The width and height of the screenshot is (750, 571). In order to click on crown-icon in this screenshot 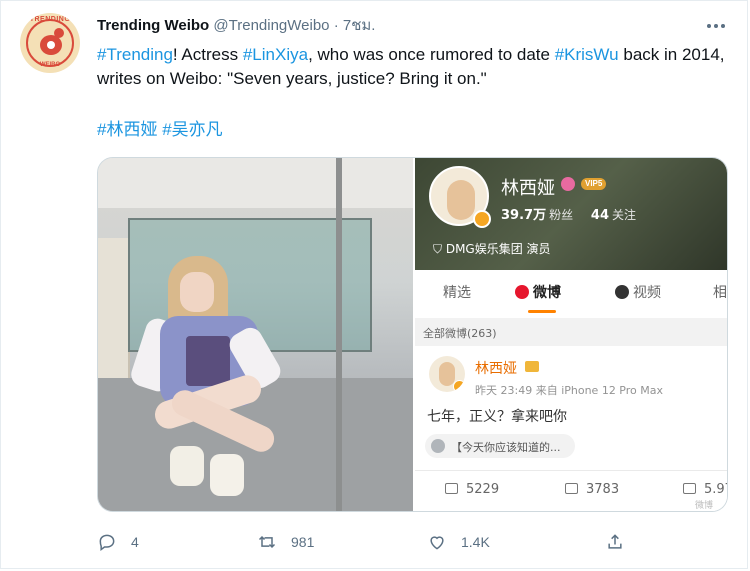, I will do `click(532, 366)`.